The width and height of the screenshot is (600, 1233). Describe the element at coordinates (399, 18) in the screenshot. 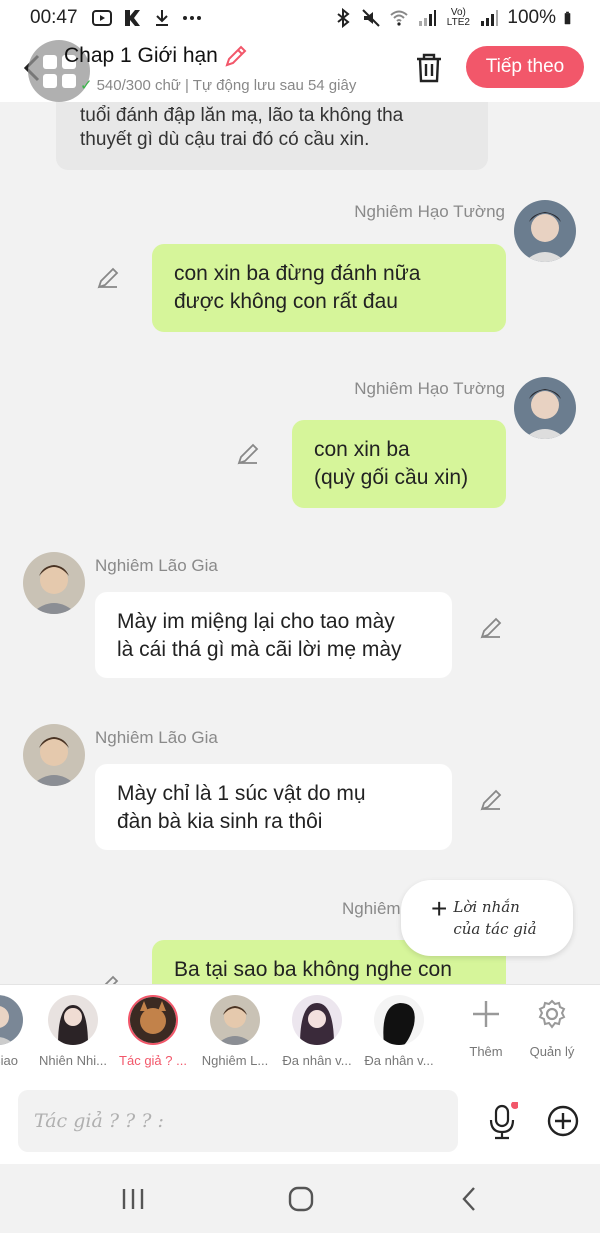

I see `wifi-icon` at that location.